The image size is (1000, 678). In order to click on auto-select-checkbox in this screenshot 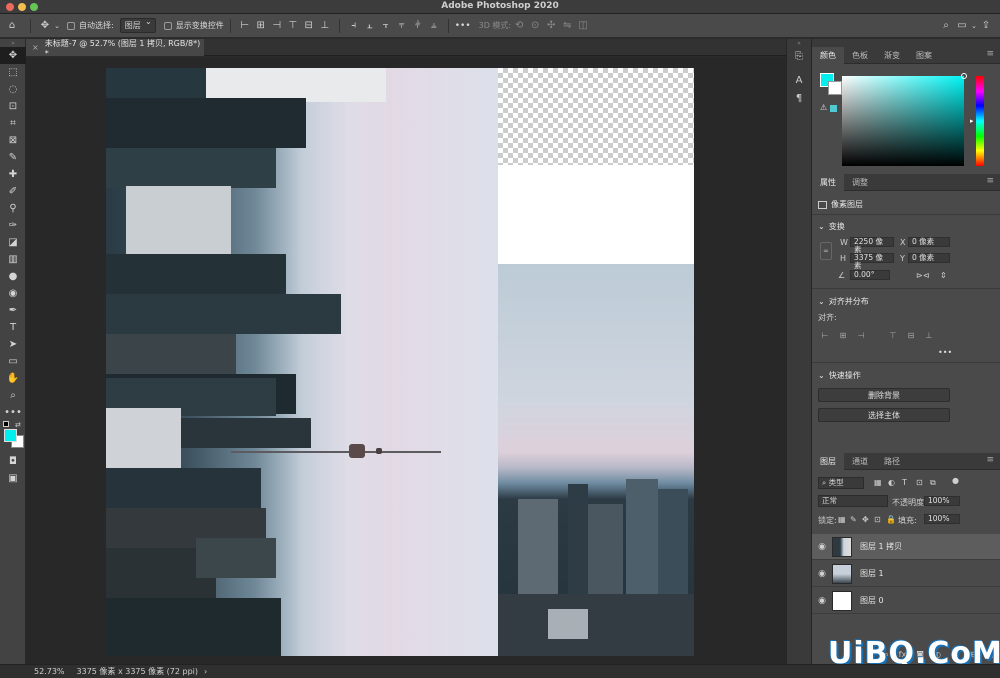, I will do `click(71, 25)`.